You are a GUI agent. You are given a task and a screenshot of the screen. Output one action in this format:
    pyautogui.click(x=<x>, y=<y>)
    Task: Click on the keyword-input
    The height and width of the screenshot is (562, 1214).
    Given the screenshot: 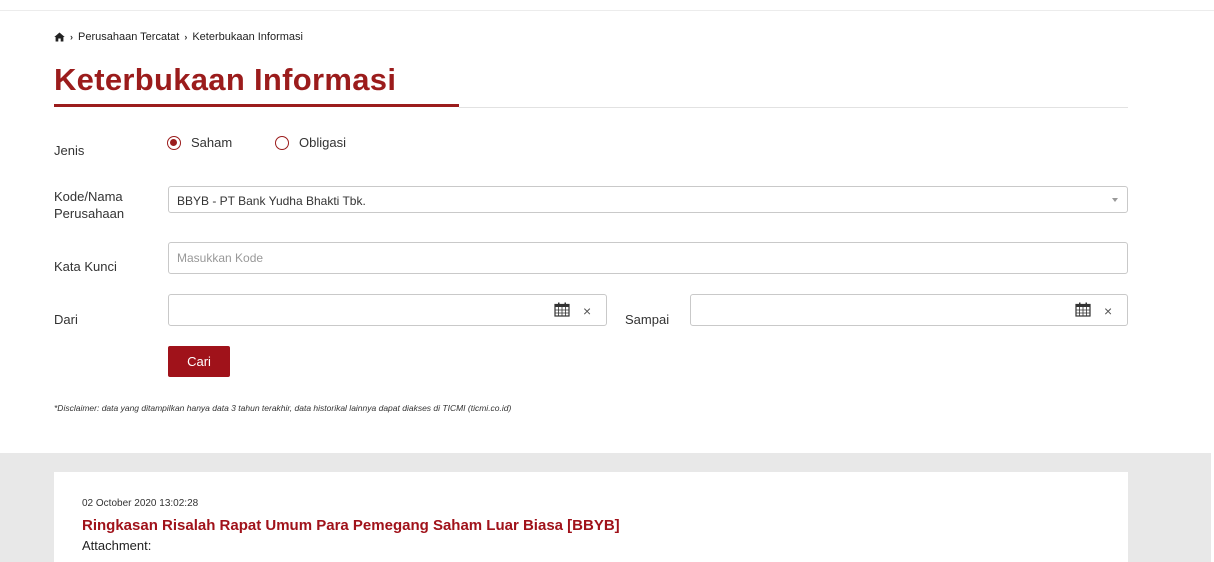 What is the action you would take?
    pyautogui.click(x=648, y=258)
    